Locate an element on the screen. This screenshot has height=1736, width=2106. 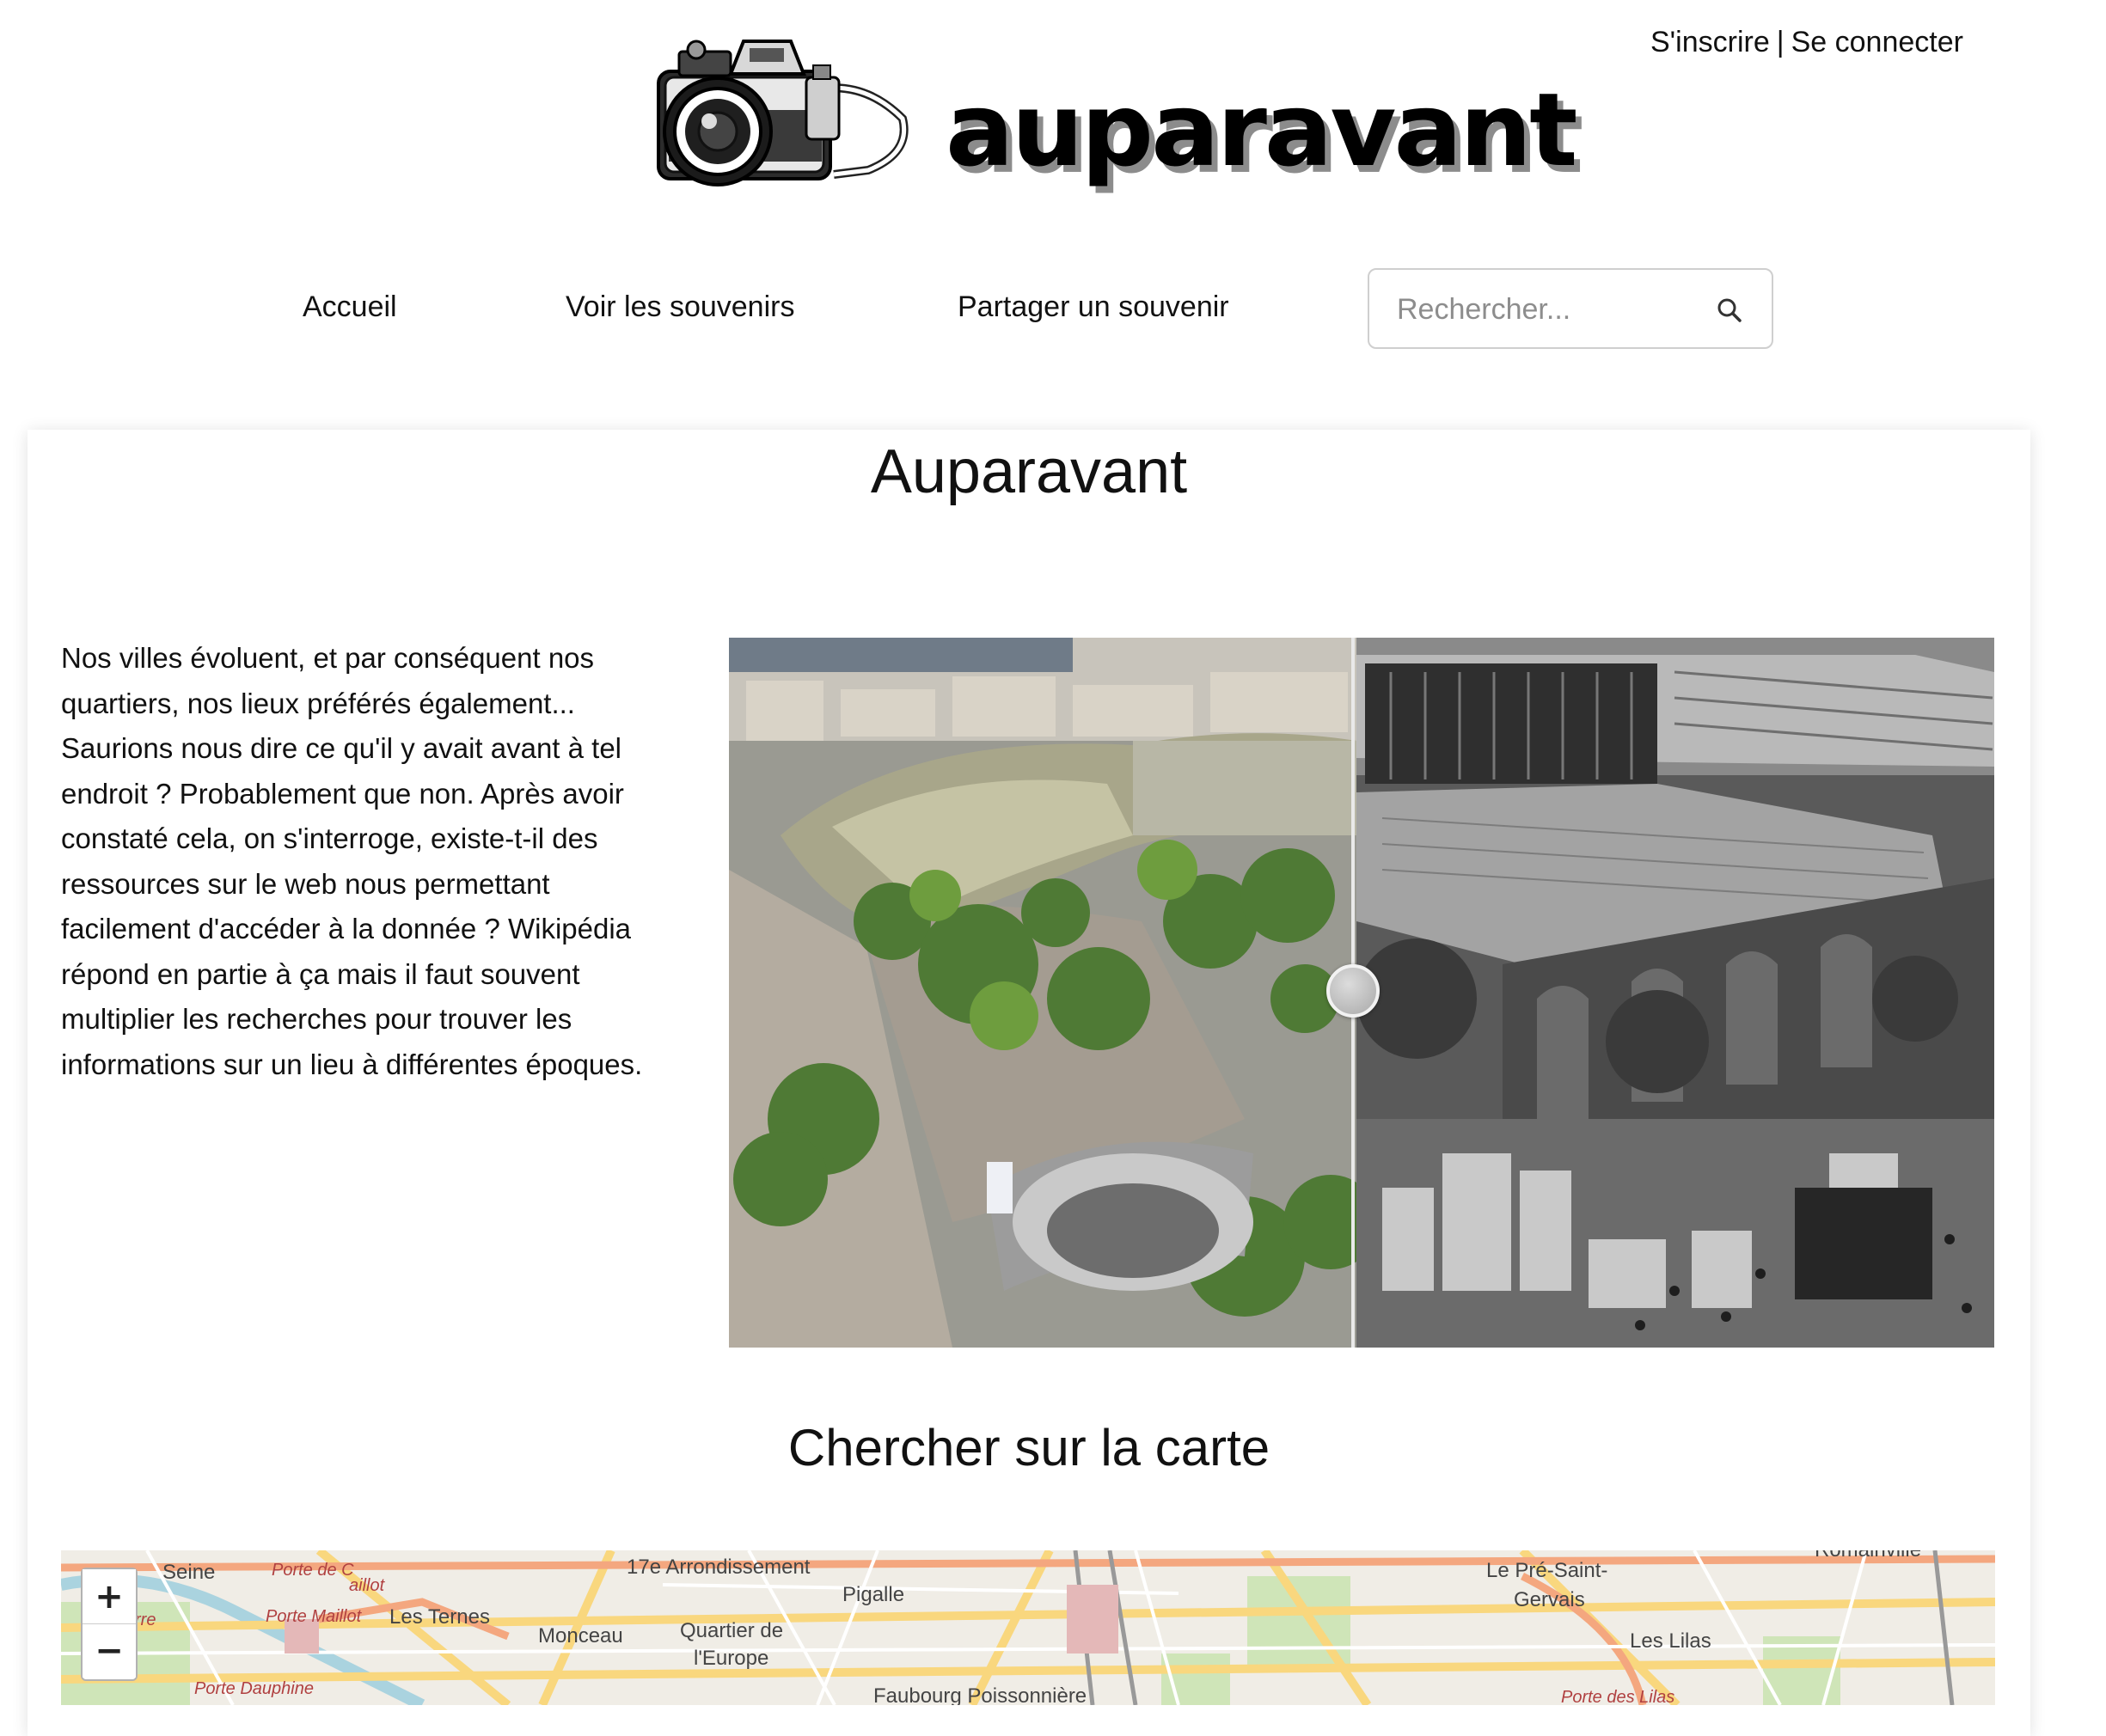
map-label: Porte des Lilas is located at coordinates (1618, 1696).